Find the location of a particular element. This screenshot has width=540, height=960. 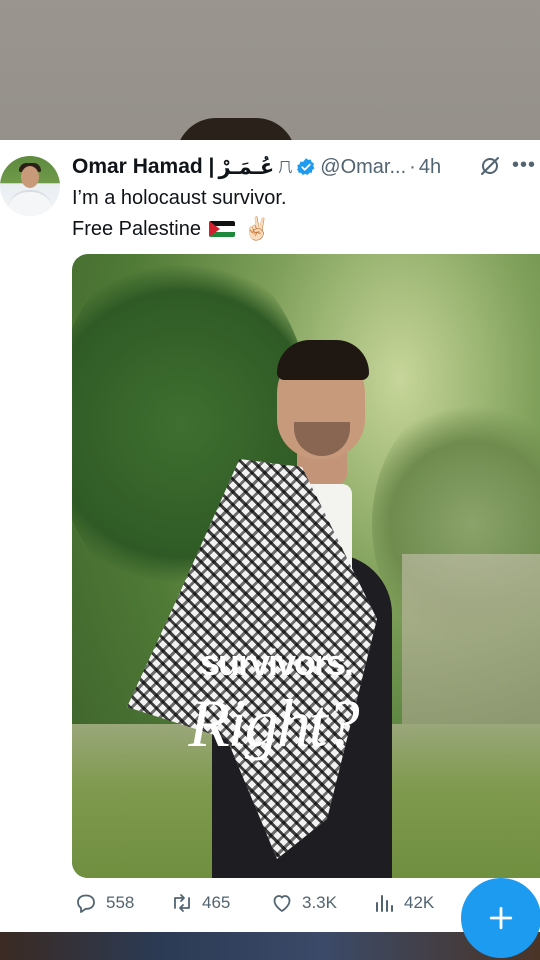

tweet-text-free-palestine: Free Palestine is located at coordinates (136, 228).